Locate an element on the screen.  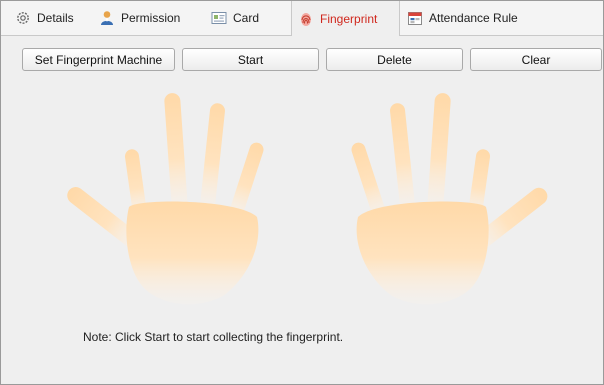
tab-details-label: Details is located at coordinates (55, 18).